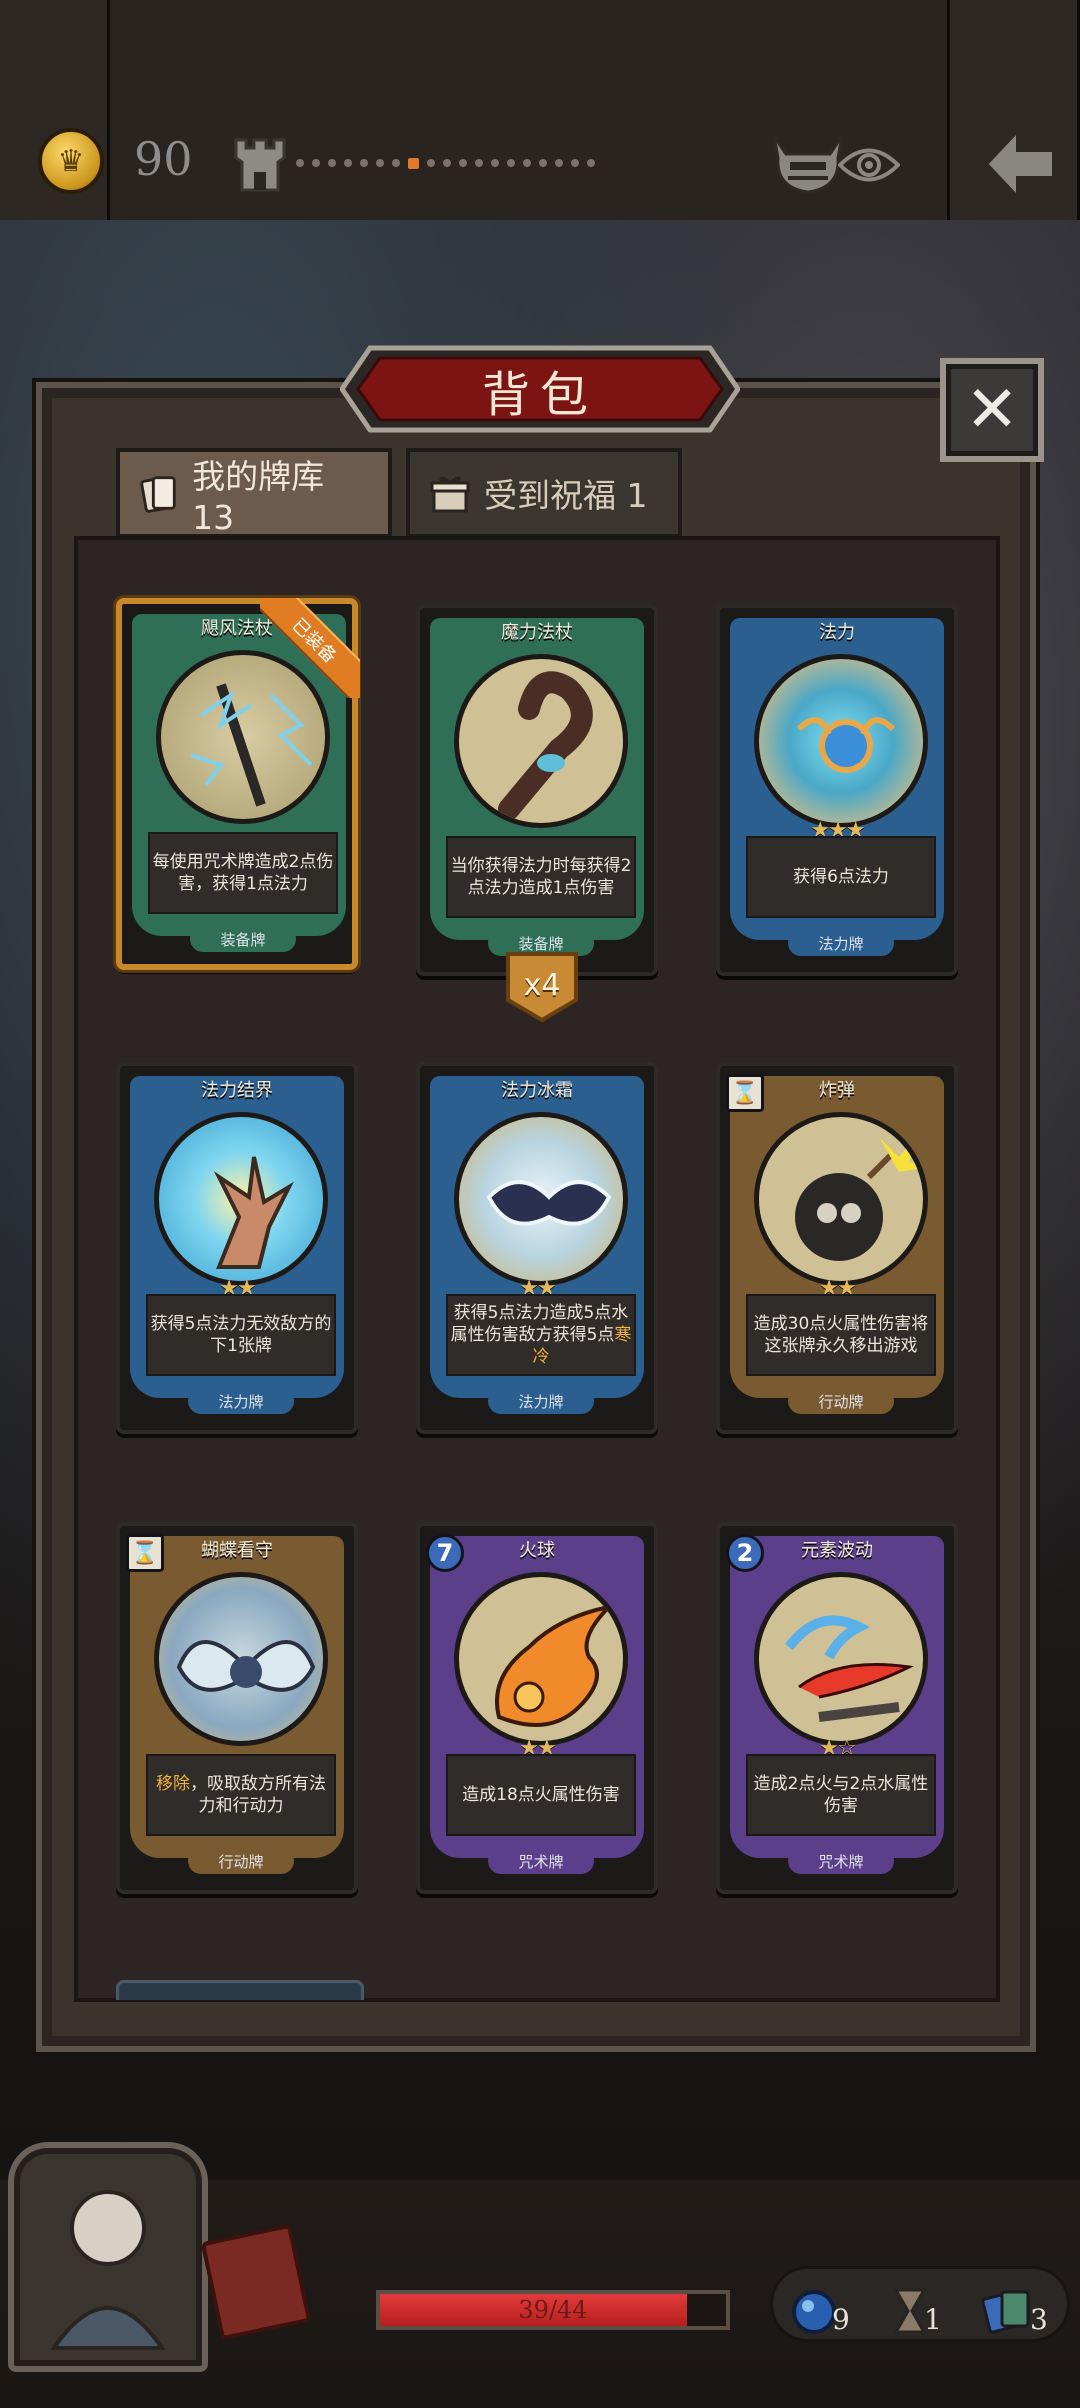  Describe the element at coordinates (537, 1090) in the screenshot. I see `card-name: 法力冰霜` at that location.